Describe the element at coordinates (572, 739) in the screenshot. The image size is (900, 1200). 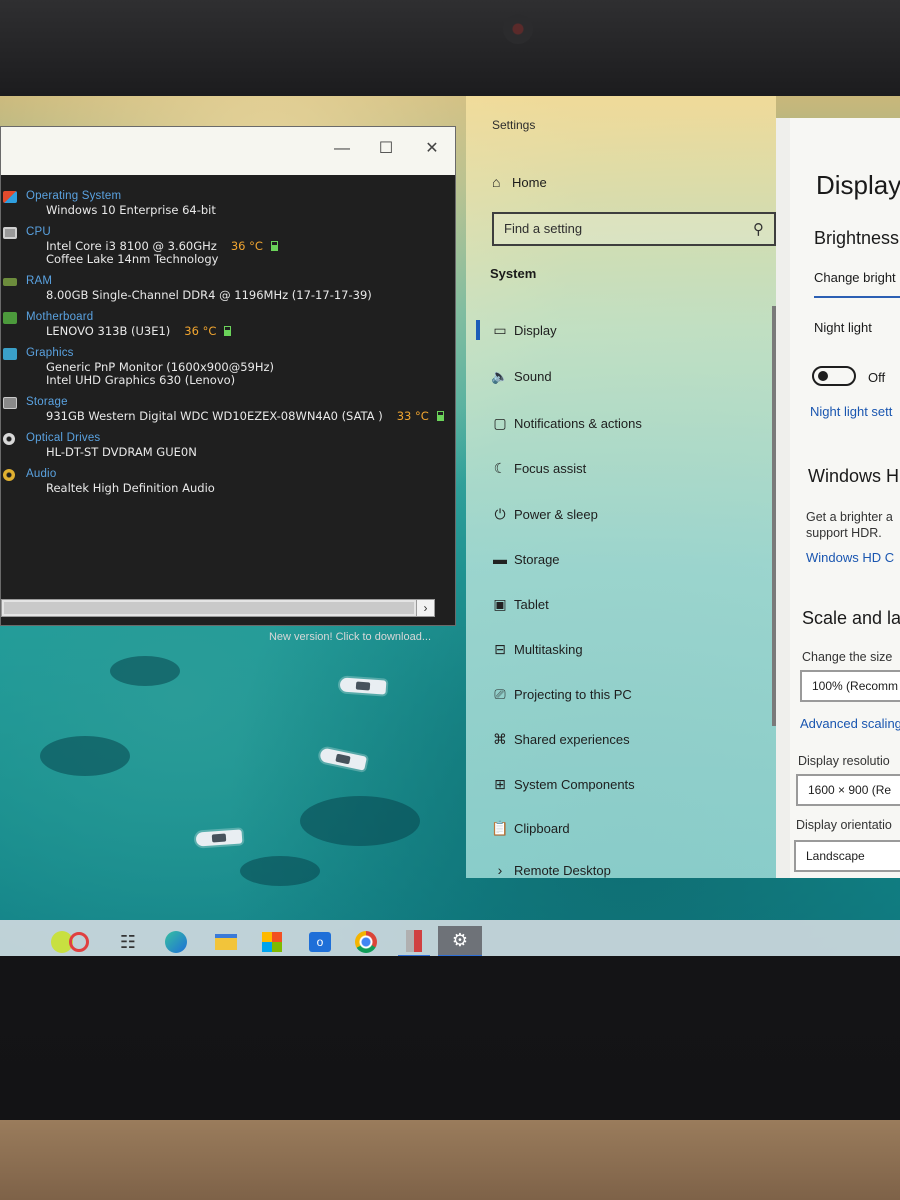
I see `nav-item-label: Shared experiences` at that location.